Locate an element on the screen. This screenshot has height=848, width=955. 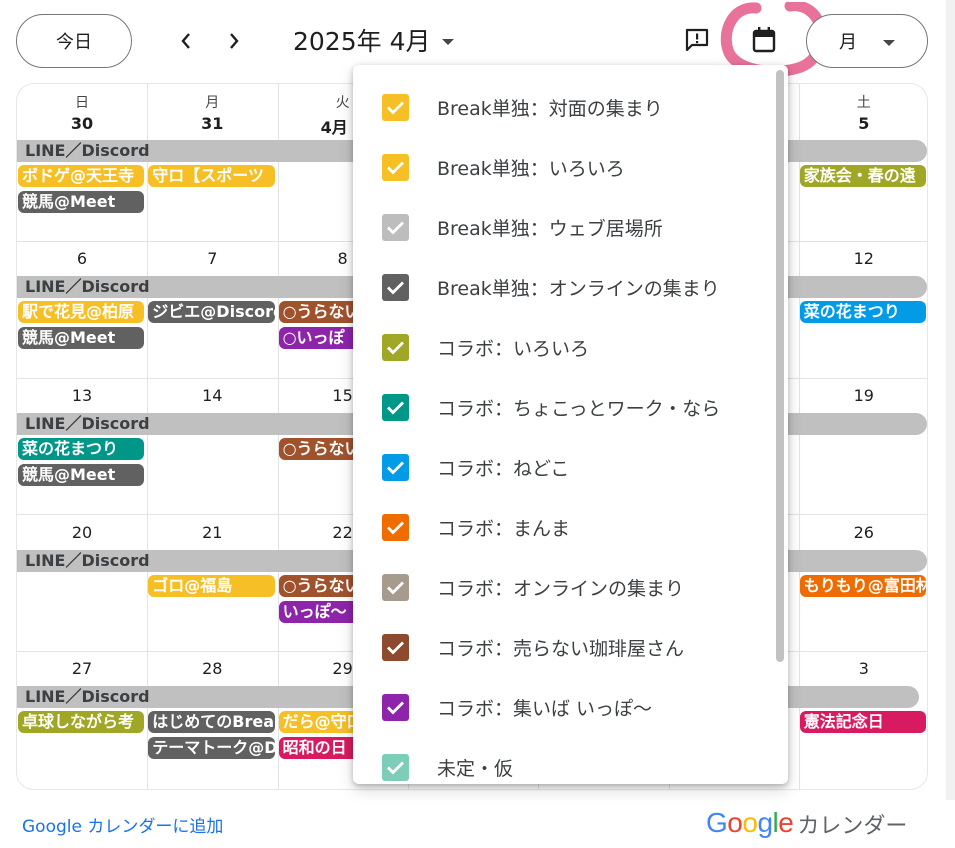
day-number: 21 is located at coordinates (212, 532).